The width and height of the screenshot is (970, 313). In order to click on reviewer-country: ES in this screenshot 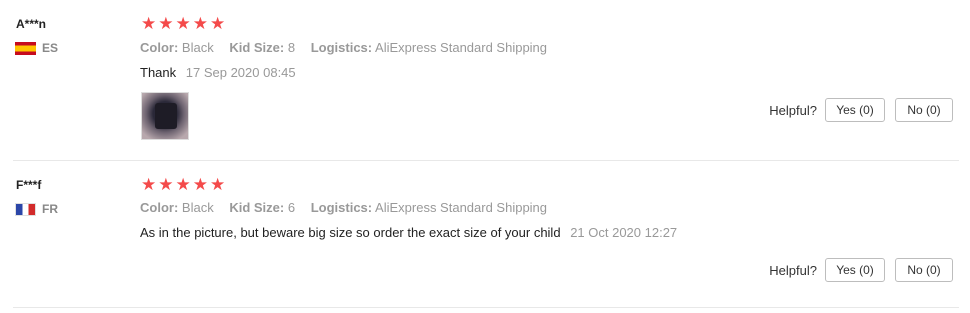, I will do `click(36, 48)`.